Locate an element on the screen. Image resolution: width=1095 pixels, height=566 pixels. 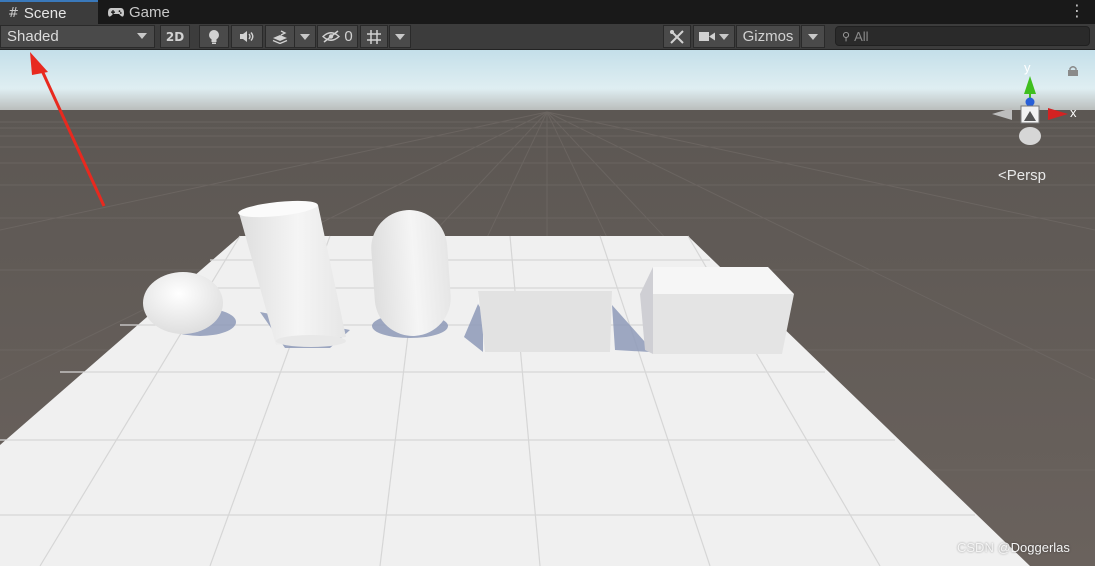
search-icon: ⚲ is located at coordinates (846, 36).